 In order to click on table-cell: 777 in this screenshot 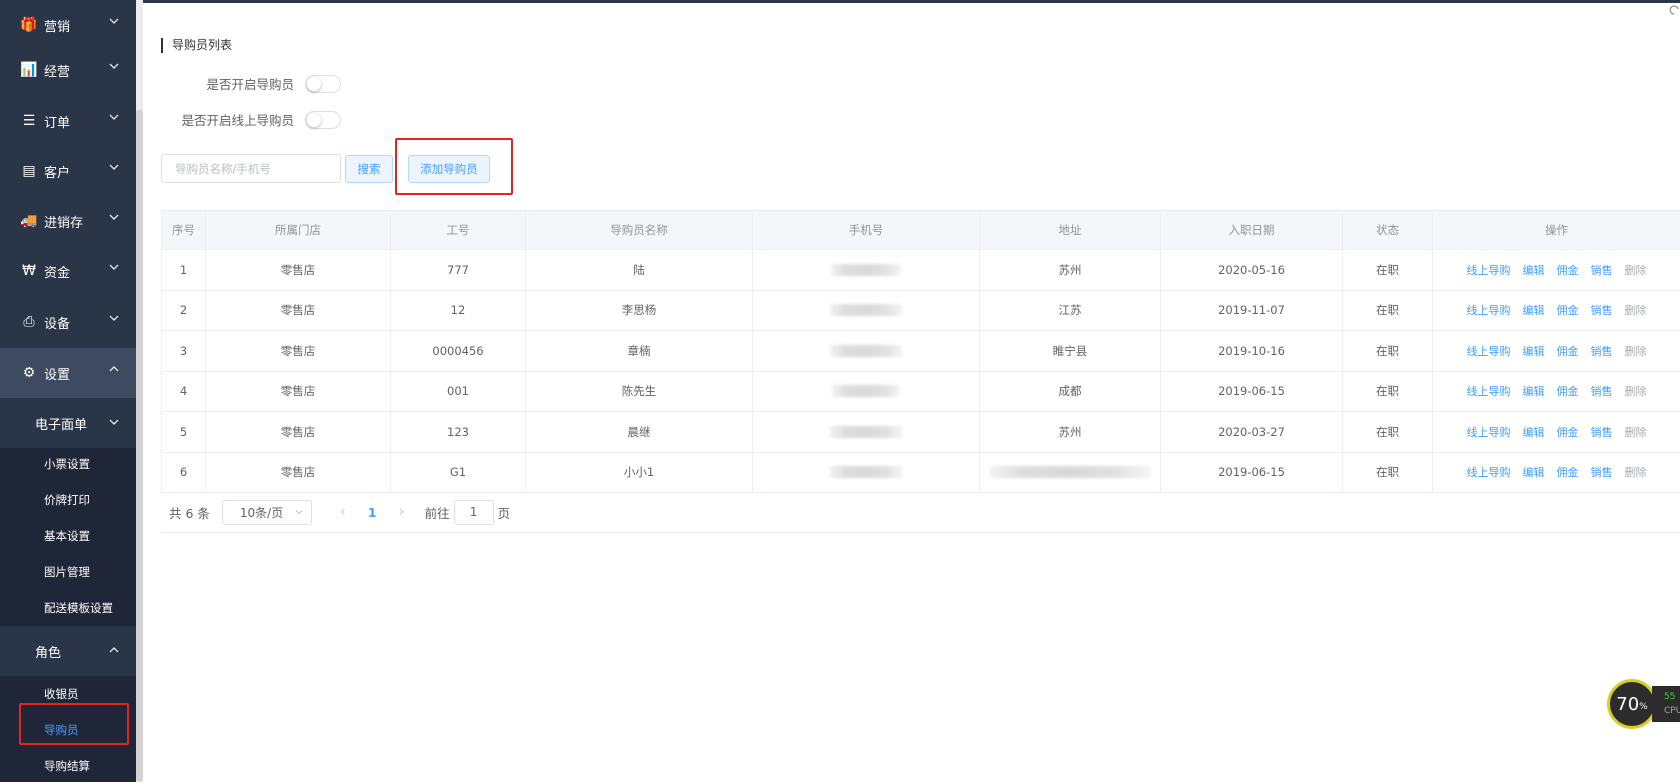, I will do `click(458, 270)`.